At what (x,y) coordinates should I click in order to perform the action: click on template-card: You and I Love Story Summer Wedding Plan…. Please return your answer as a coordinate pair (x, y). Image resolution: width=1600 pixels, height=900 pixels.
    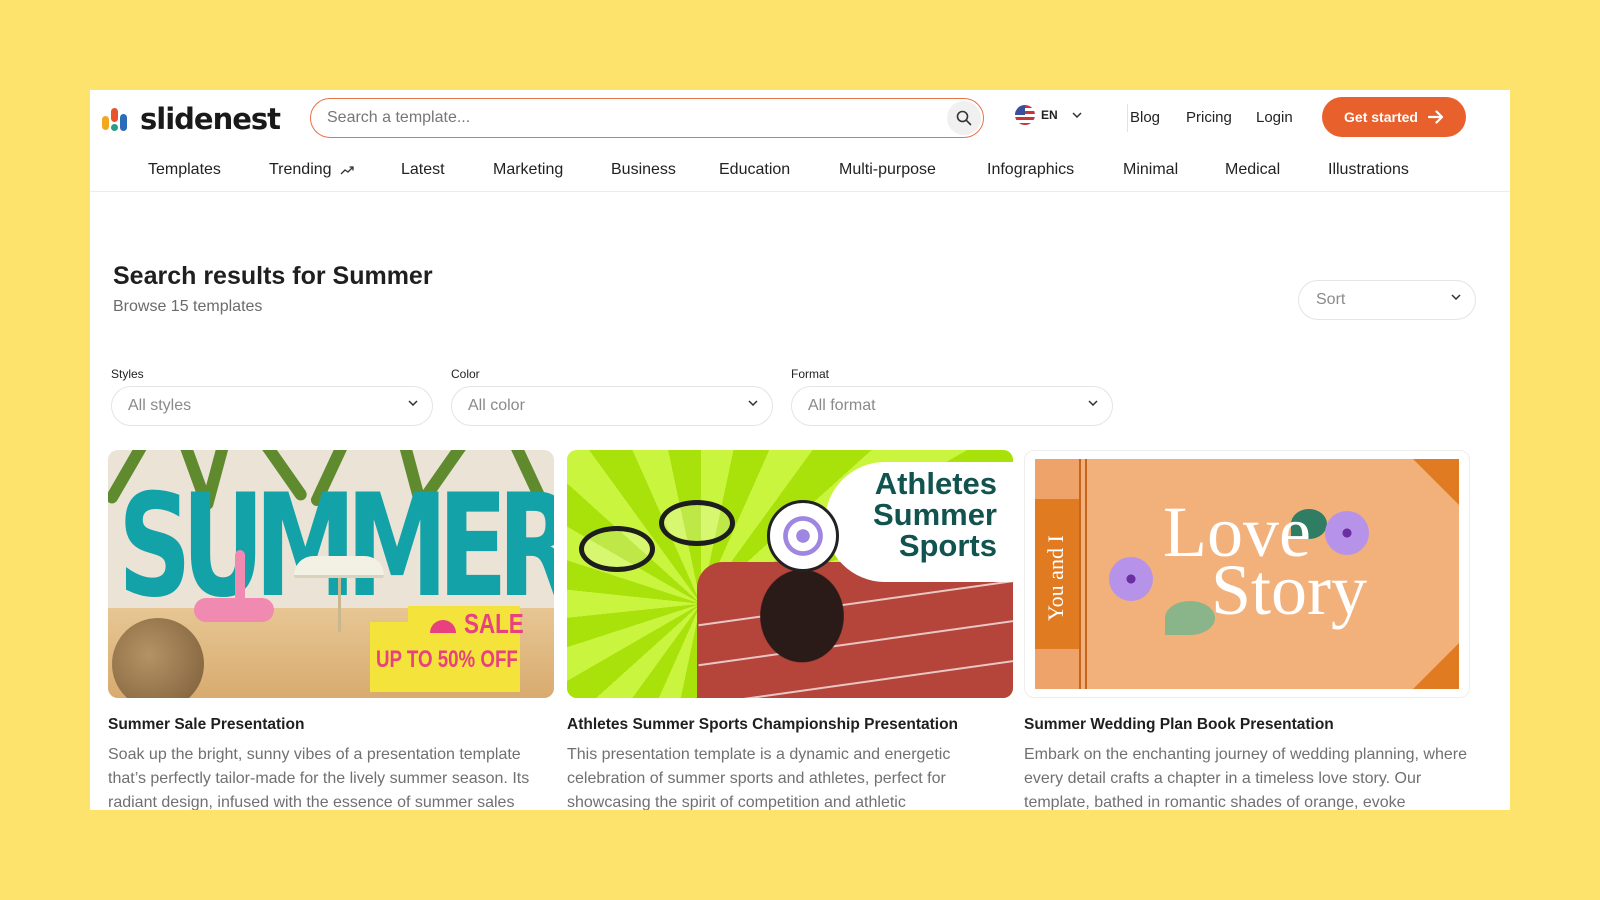
    Looking at the image, I should click on (1247, 630).